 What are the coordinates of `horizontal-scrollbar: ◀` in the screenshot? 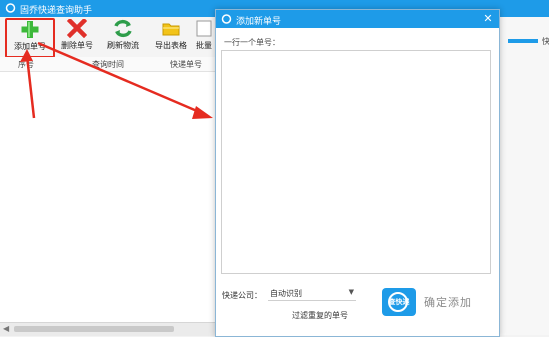 It's located at (107, 329).